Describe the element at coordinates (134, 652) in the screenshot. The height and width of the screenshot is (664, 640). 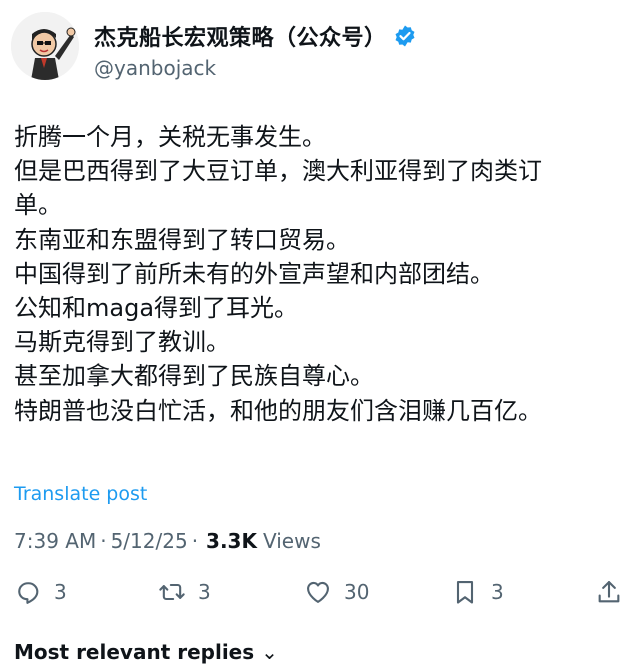
I see `replies-sort-label: Most relevant replies` at that location.